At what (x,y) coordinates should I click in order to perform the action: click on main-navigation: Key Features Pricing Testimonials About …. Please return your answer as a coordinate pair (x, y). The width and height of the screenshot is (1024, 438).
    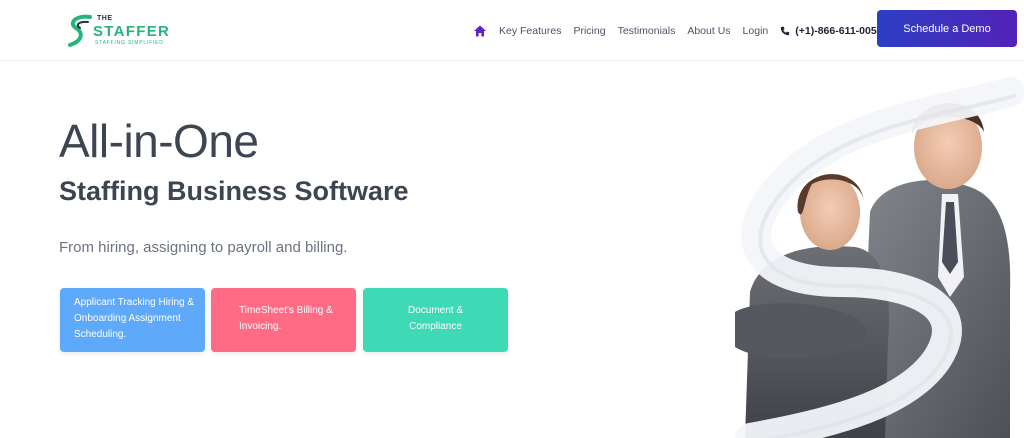
    Looking at the image, I should click on (678, 31).